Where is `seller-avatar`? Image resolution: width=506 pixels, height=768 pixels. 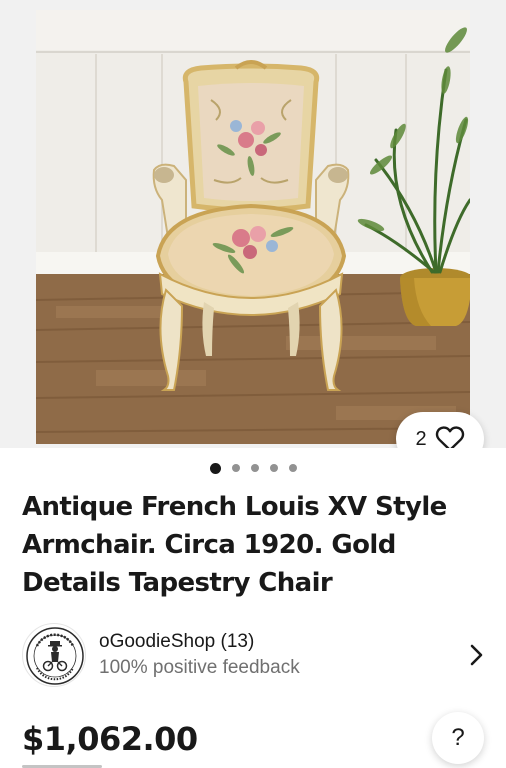 seller-avatar is located at coordinates (54, 655).